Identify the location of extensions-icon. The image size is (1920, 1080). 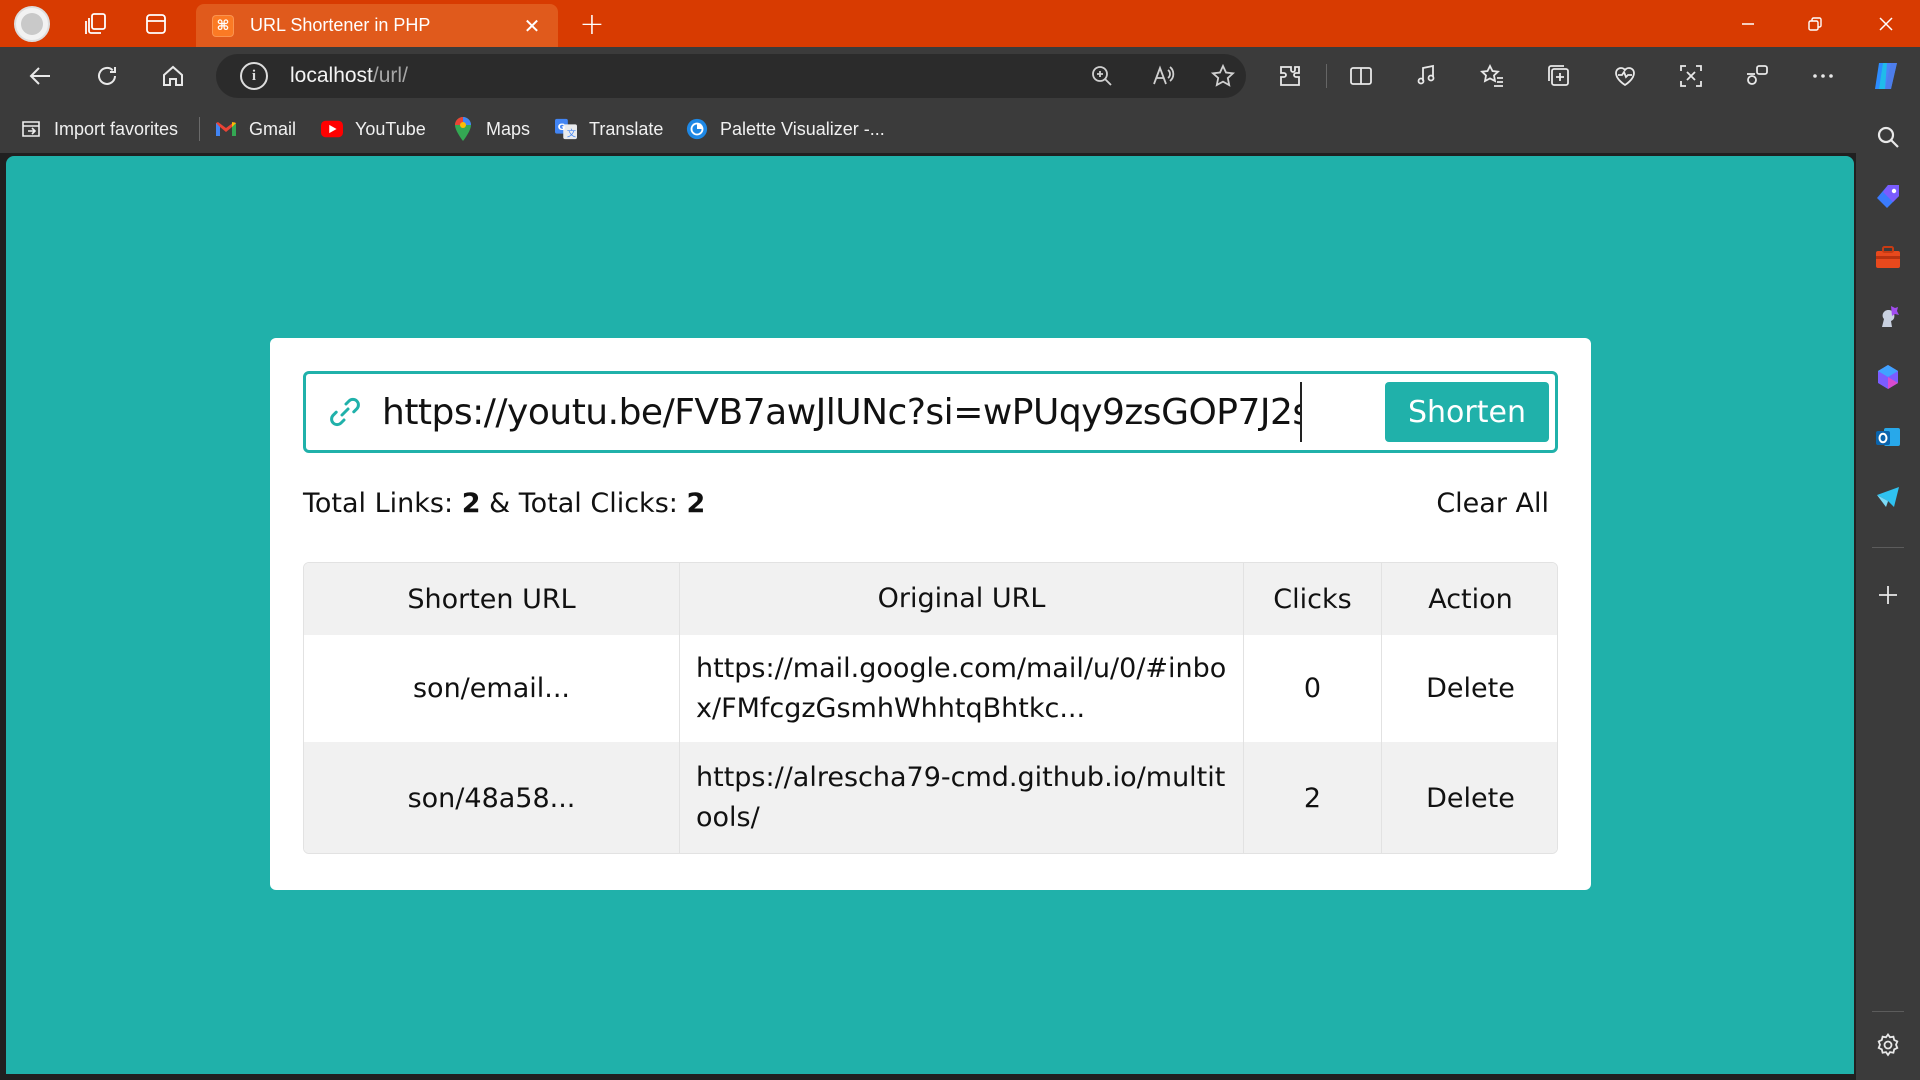
(1290, 76).